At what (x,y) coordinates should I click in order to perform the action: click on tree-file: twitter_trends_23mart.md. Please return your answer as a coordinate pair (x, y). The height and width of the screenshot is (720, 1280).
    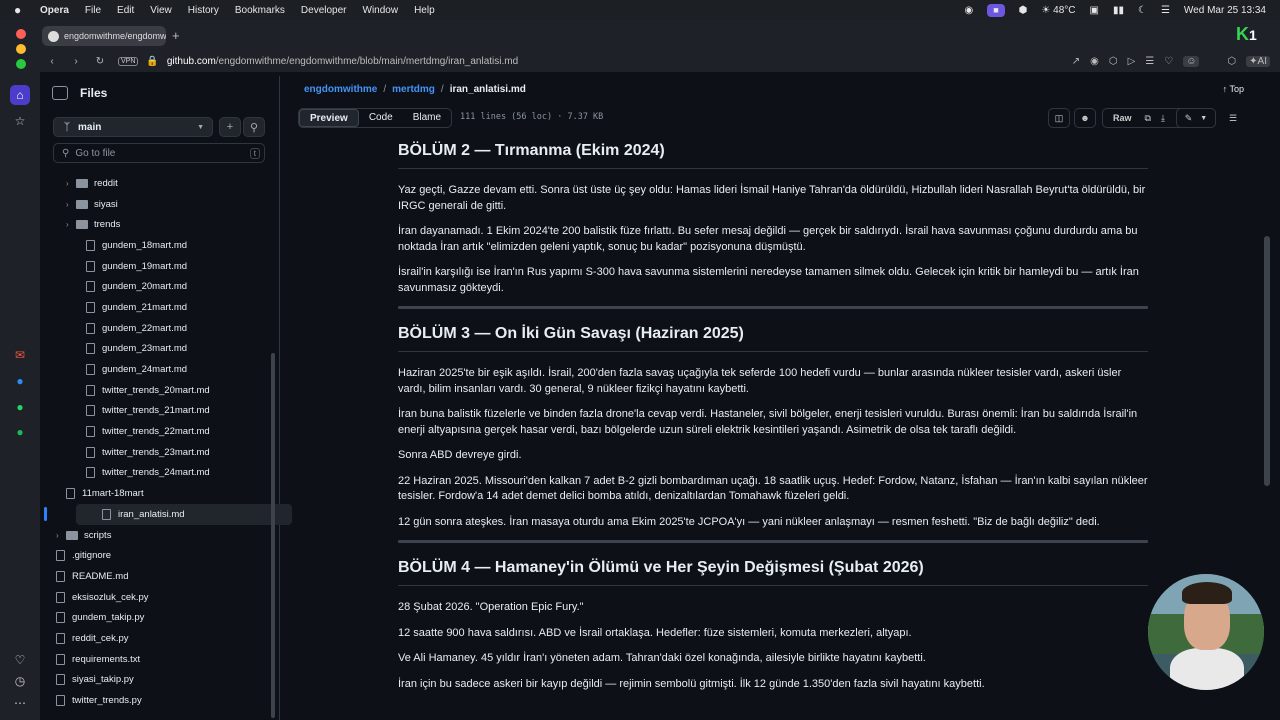
    Looking at the image, I should click on (156, 452).